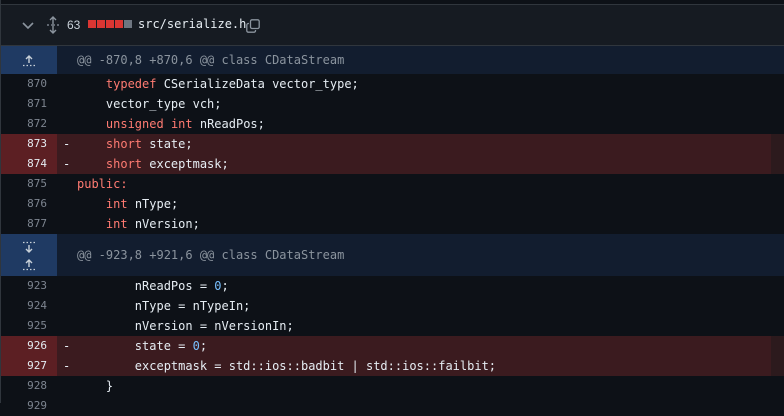  Describe the element at coordinates (214, 326) in the screenshot. I see `code-text: nVersion = nVersionIn;` at that location.